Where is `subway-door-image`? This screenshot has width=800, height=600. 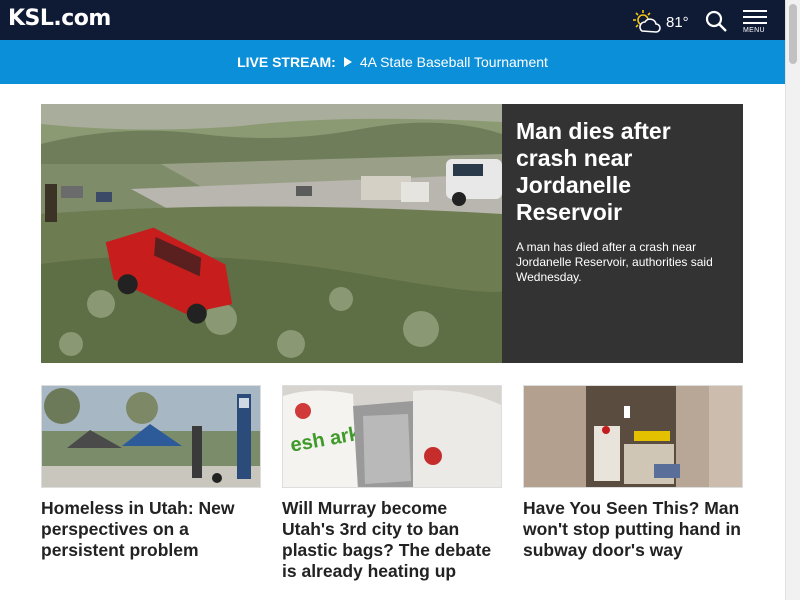 subway-door-image is located at coordinates (633, 436).